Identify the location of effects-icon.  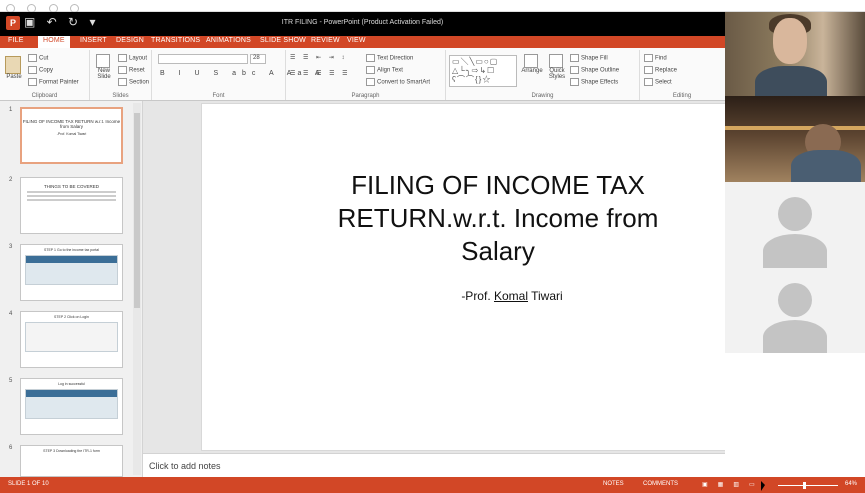
(574, 82).